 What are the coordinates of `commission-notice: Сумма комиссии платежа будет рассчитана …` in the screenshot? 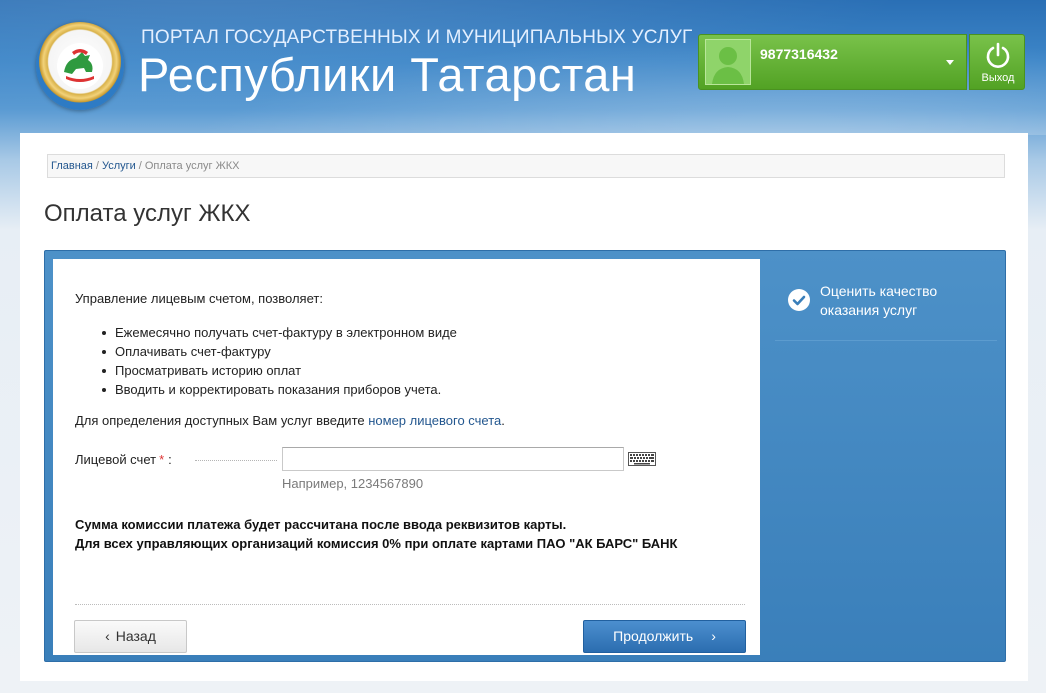 It's located at (410, 534).